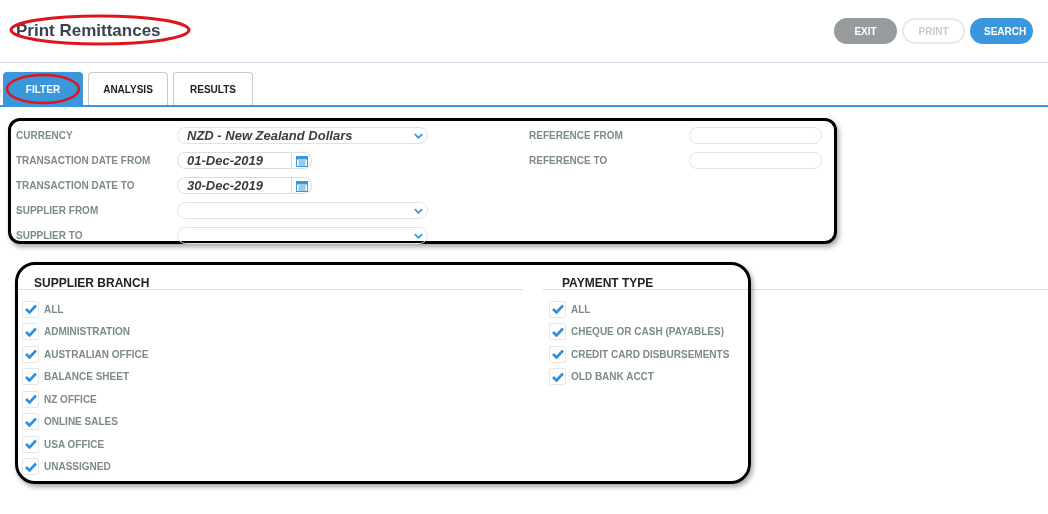 Image resolution: width=1048 pixels, height=514 pixels. I want to click on checkbox-label: CREDIT CARD DISBURSEMENTS, so click(650, 354).